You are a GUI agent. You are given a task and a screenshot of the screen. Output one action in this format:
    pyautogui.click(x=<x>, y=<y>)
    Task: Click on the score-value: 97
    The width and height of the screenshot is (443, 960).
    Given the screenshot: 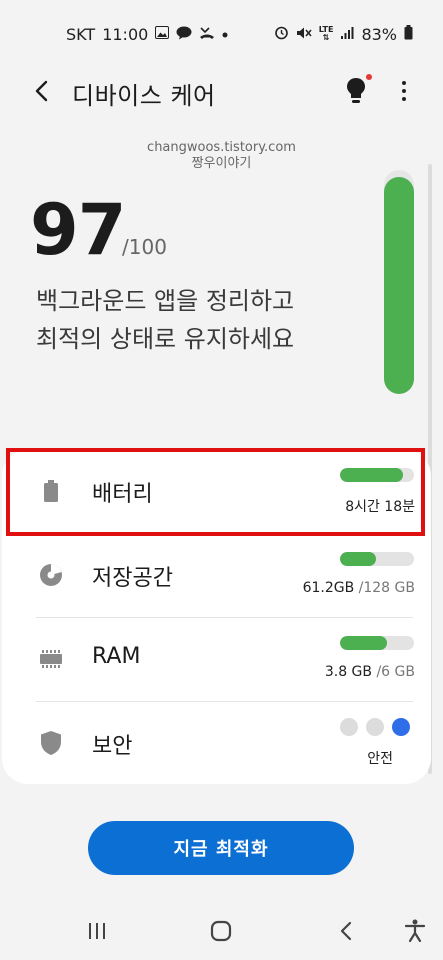 What is the action you would take?
    pyautogui.click(x=78, y=230)
    